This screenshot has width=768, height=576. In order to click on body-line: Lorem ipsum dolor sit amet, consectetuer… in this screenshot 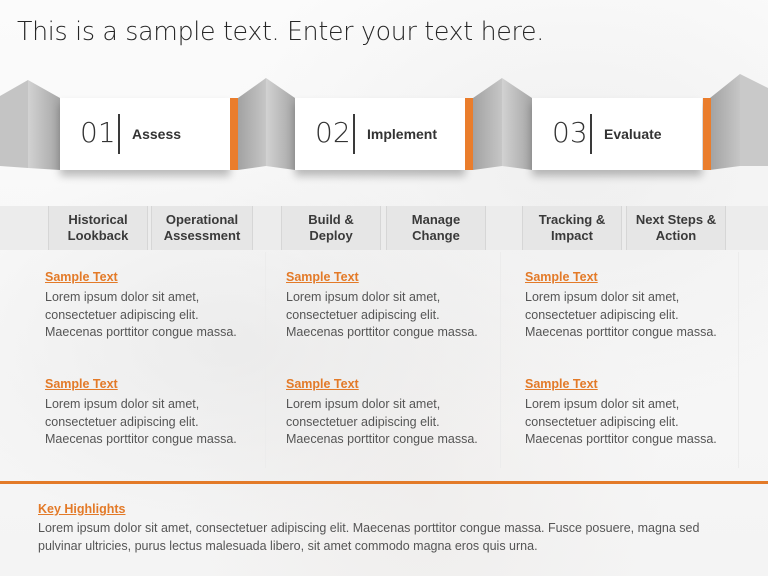, I will do `click(369, 528)`.